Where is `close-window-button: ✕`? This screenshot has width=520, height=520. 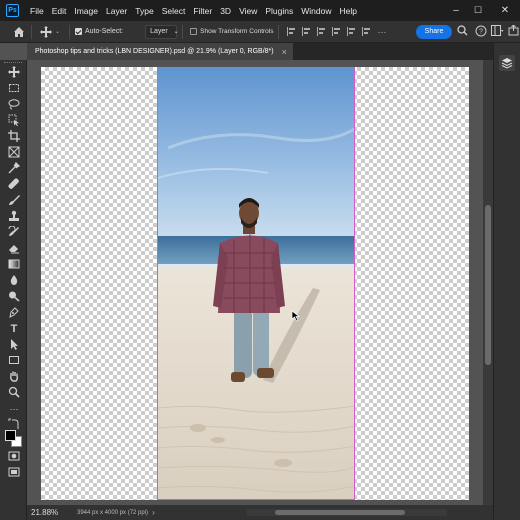
close-window-button: ✕ is located at coordinates (505, 10).